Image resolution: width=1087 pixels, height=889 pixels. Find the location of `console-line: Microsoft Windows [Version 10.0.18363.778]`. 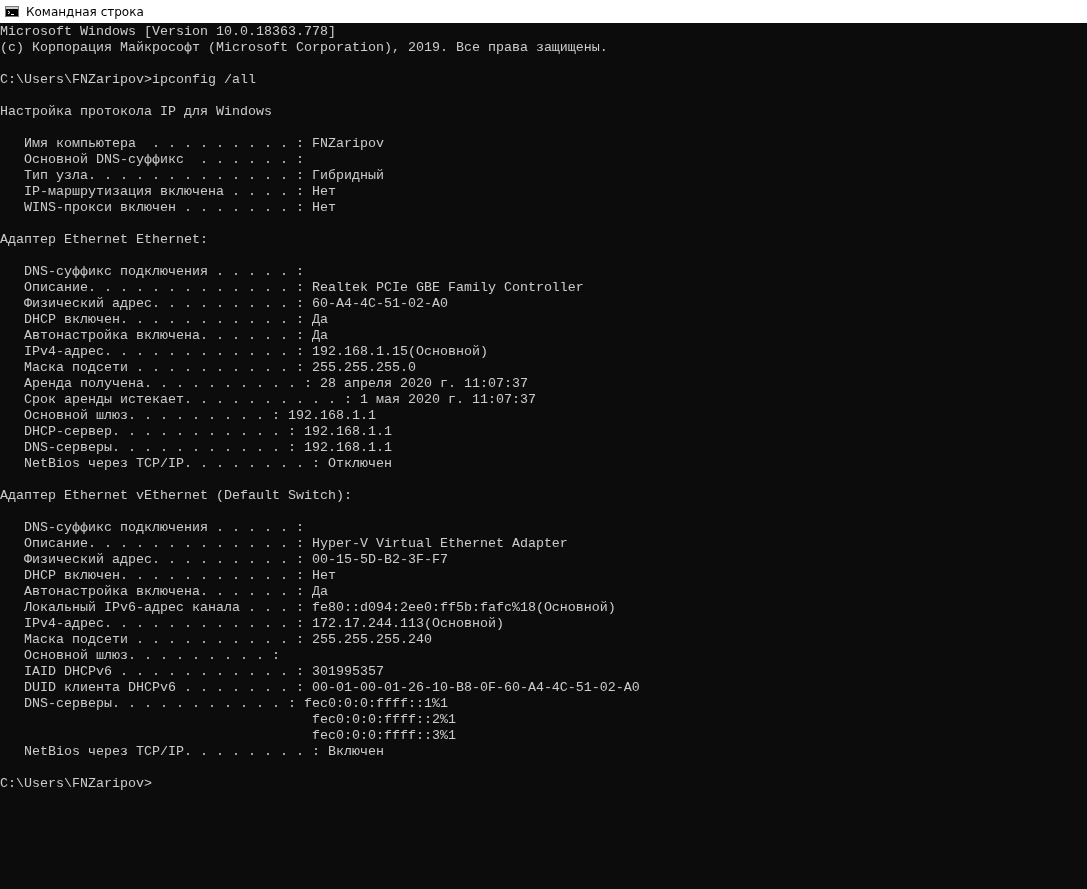

console-line: Microsoft Windows [Version 10.0.18363.778] is located at coordinates (168, 32).